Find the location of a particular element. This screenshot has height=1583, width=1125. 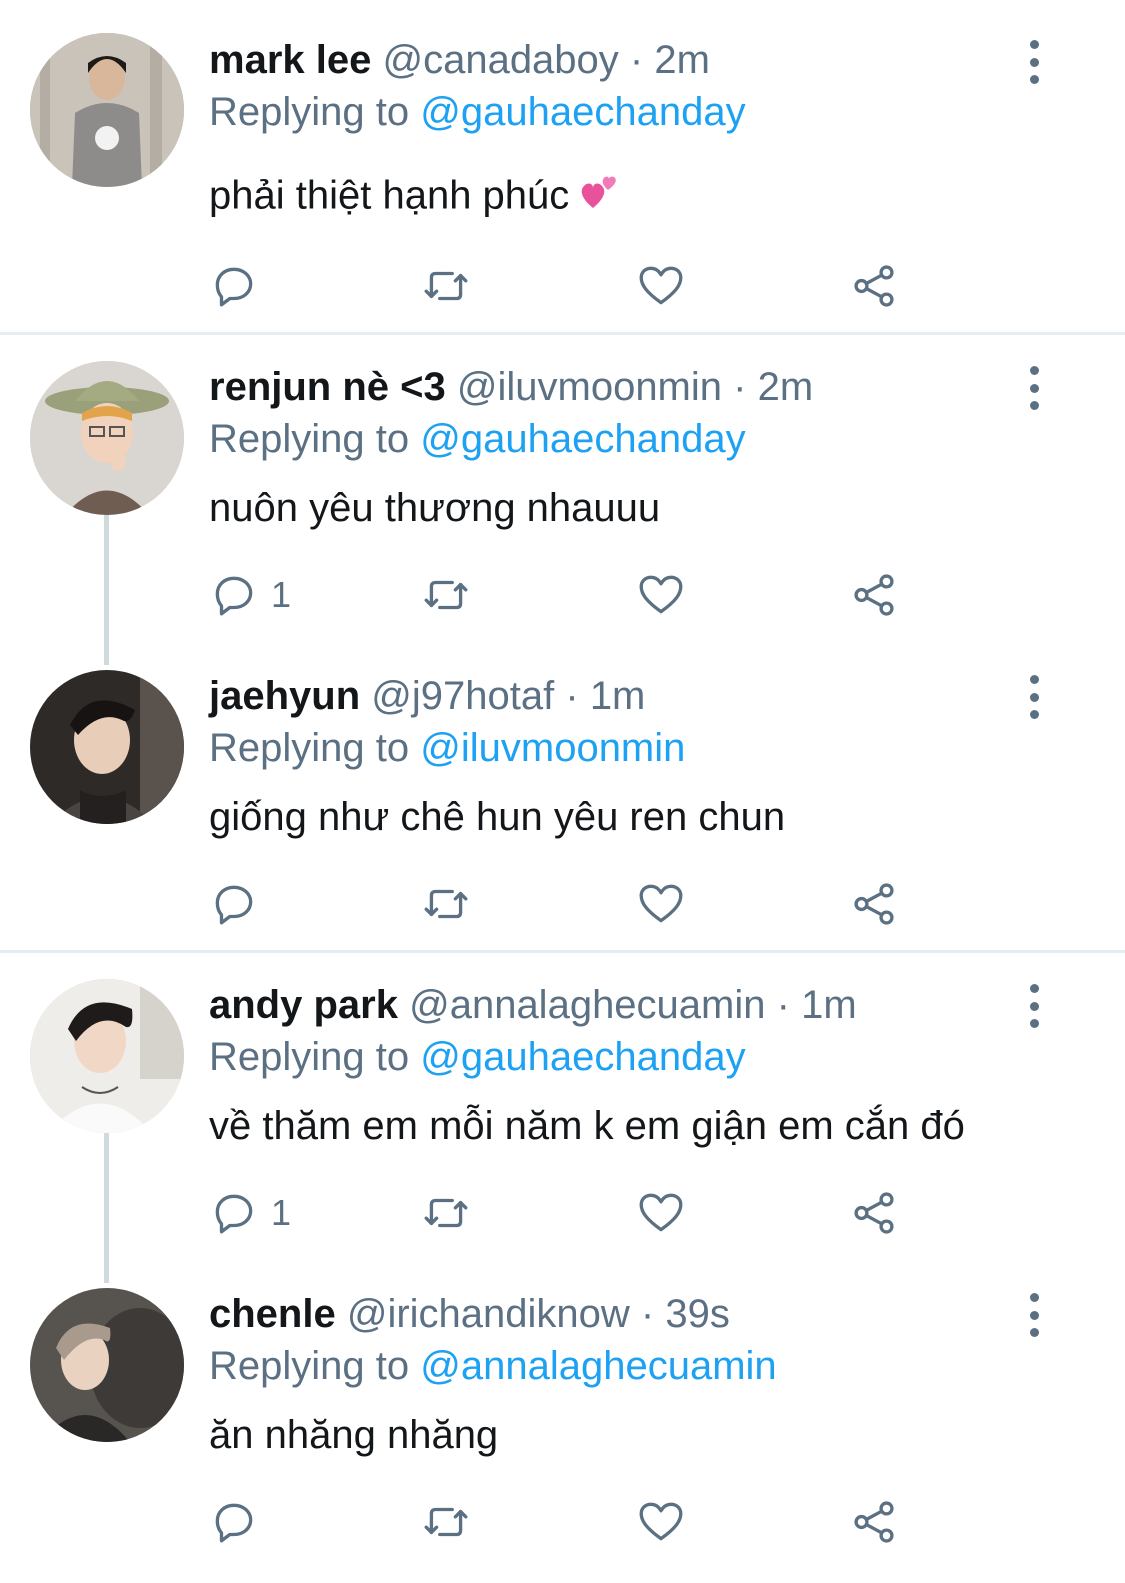

thread-line is located at coordinates (106, 1208).